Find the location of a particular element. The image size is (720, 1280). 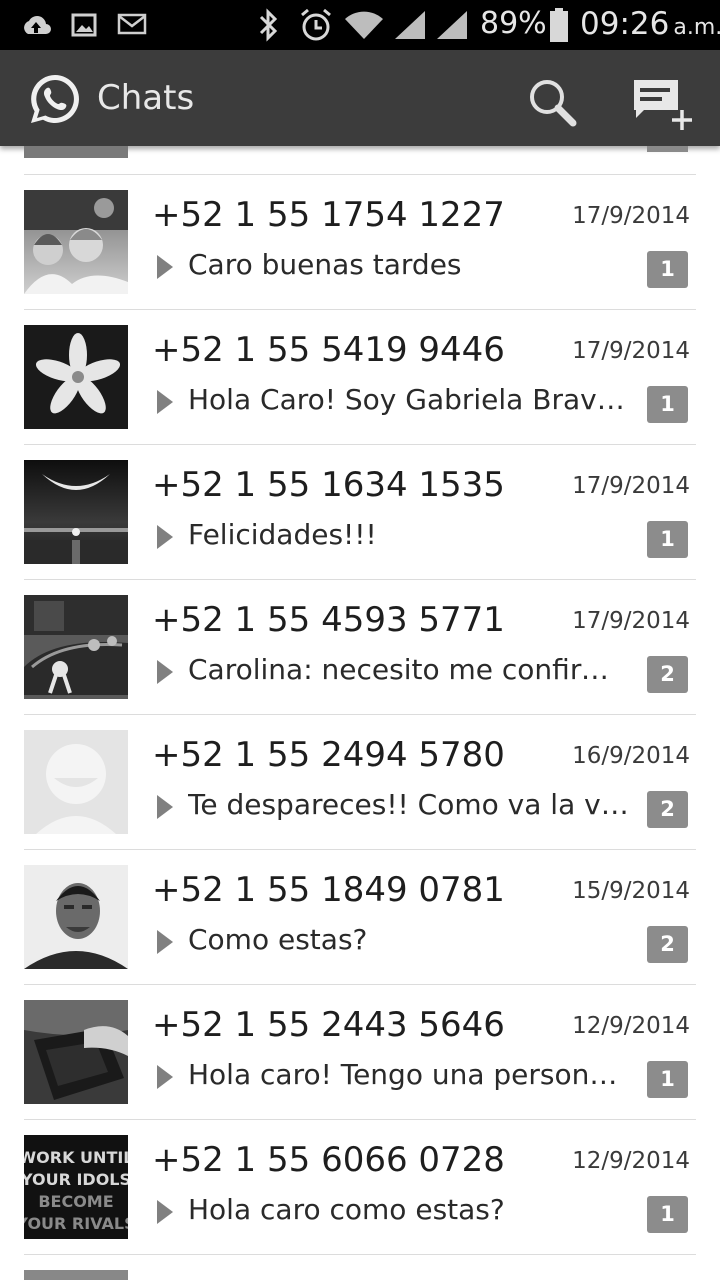

avatar: WORK UNTIL YOUR IDOLS BECOME YOUR RIVALS is located at coordinates (76, 1187).